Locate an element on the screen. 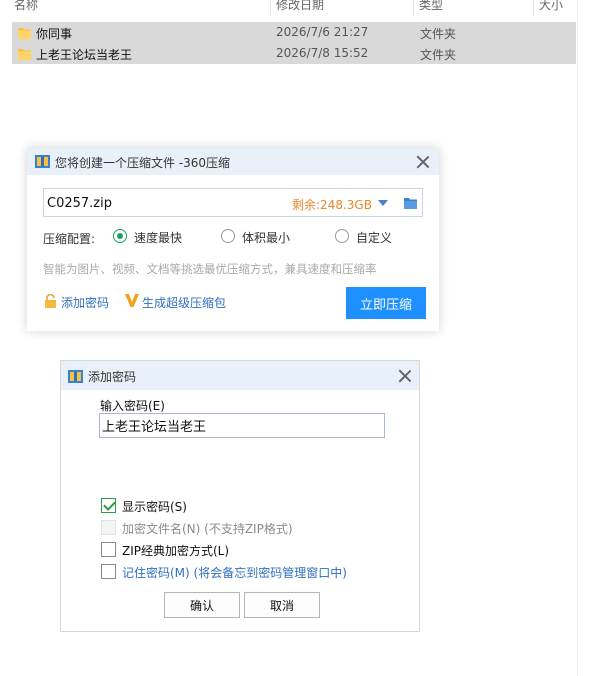 The image size is (607, 676). password-input-label: 输入密码(E) is located at coordinates (132, 406).